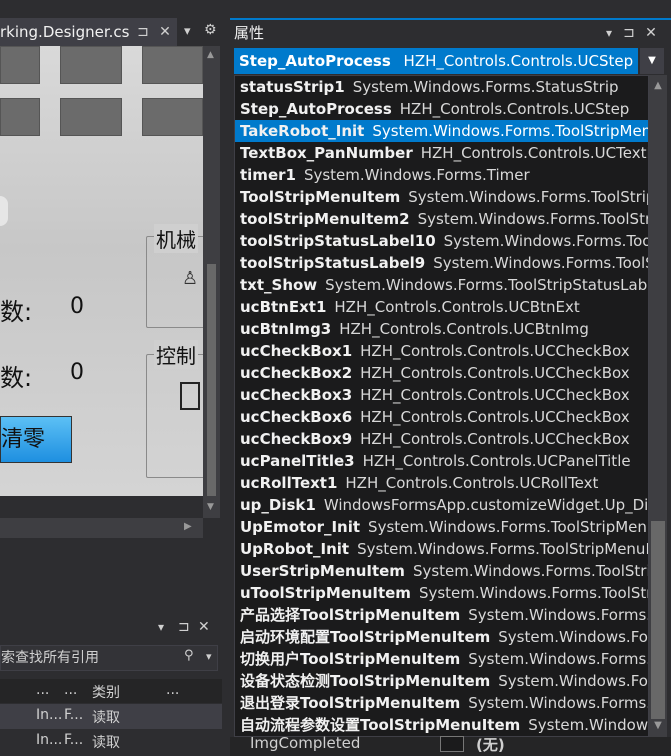 This screenshot has height=756, width=671. Describe the element at coordinates (534, 153) in the screenshot. I see `dropdown-item-type: HZH_Controls.Controls.UCTextBox` at that location.